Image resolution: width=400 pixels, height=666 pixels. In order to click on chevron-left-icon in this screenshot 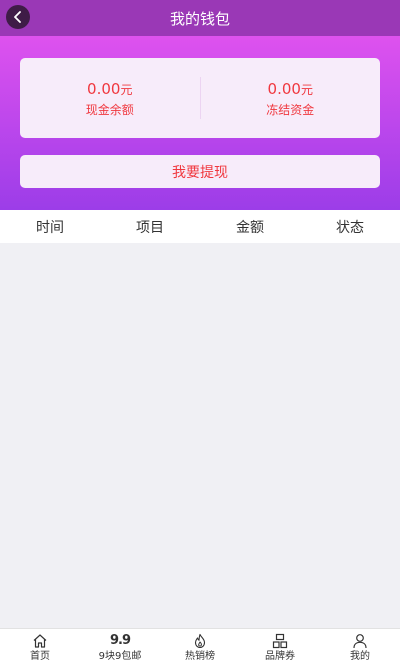, I will do `click(17, 17)`.